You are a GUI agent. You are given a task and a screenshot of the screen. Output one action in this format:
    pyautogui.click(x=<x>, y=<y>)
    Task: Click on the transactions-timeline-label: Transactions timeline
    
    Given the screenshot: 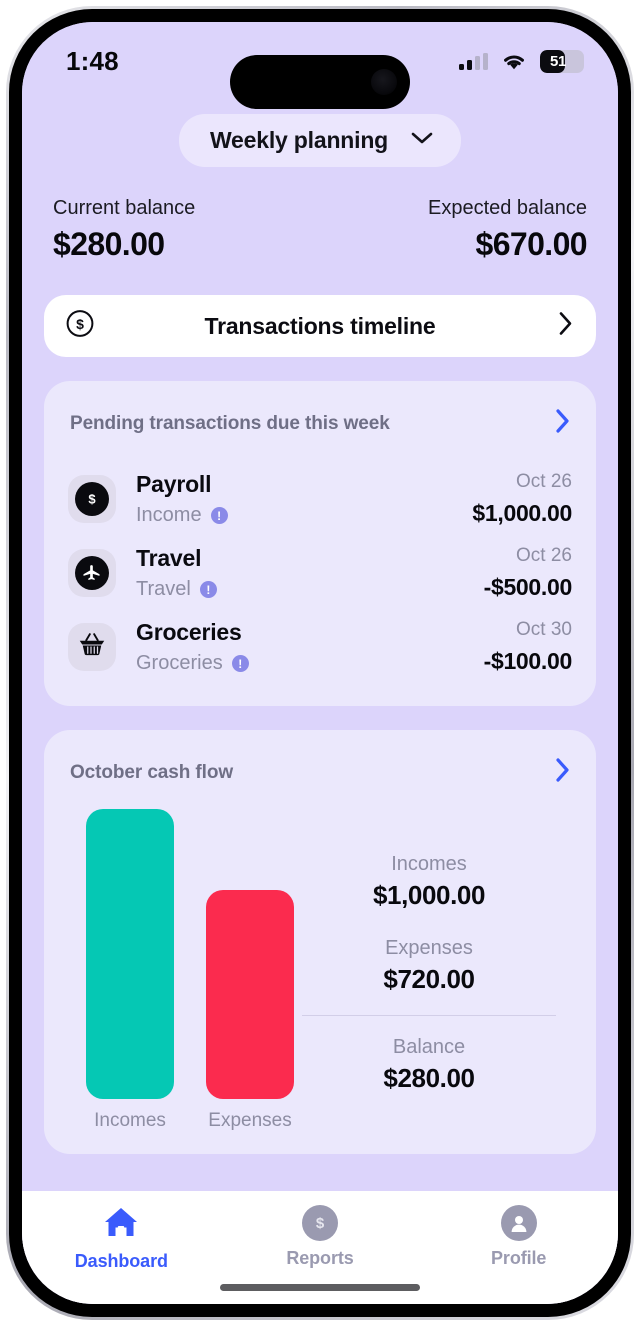 What is the action you would take?
    pyautogui.click(x=320, y=325)
    